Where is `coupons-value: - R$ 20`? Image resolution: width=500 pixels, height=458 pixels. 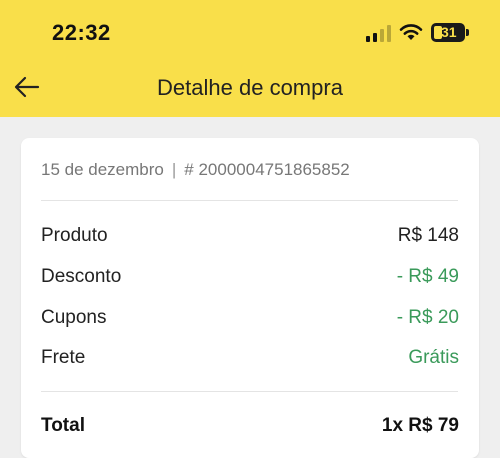
coupons-value: - R$ 20 is located at coordinates (427, 317).